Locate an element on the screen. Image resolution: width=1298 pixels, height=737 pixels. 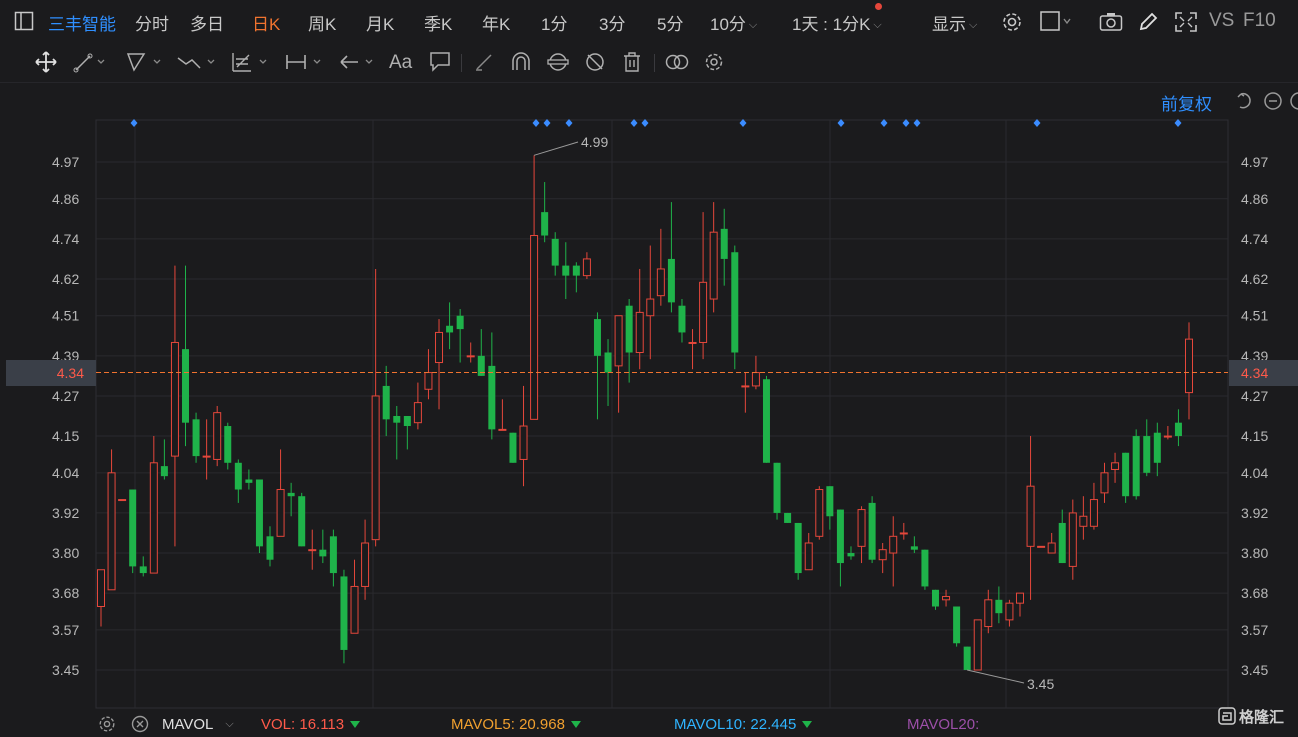
y-tick-right: 3.92 is located at coordinates (1254, 513).